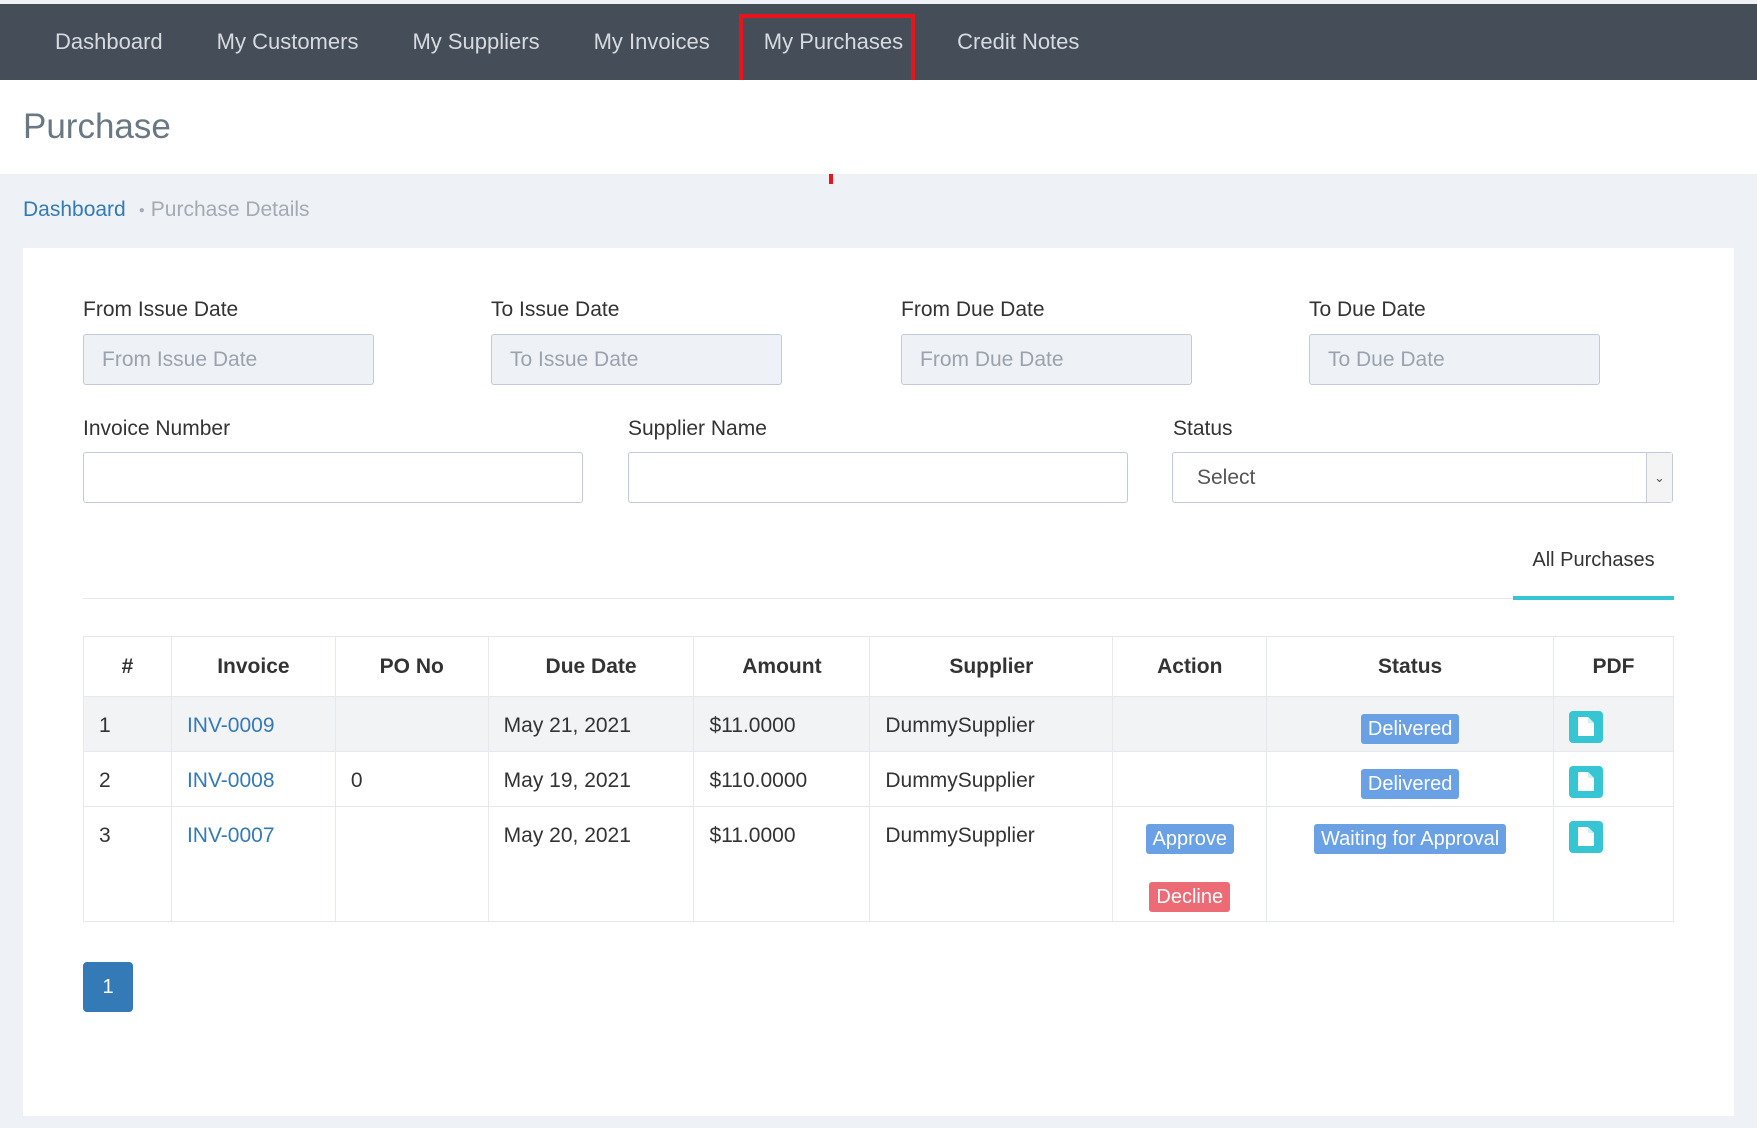  What do you see at coordinates (288, 42) in the screenshot?
I see `nav-my-customers: My Customers` at bounding box center [288, 42].